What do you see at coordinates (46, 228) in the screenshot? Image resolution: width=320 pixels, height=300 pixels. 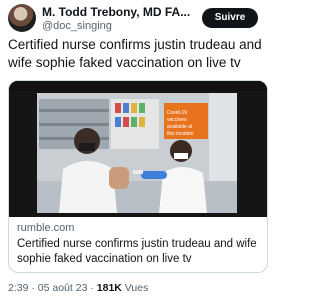 I see `card-domain: rumble.com` at bounding box center [46, 228].